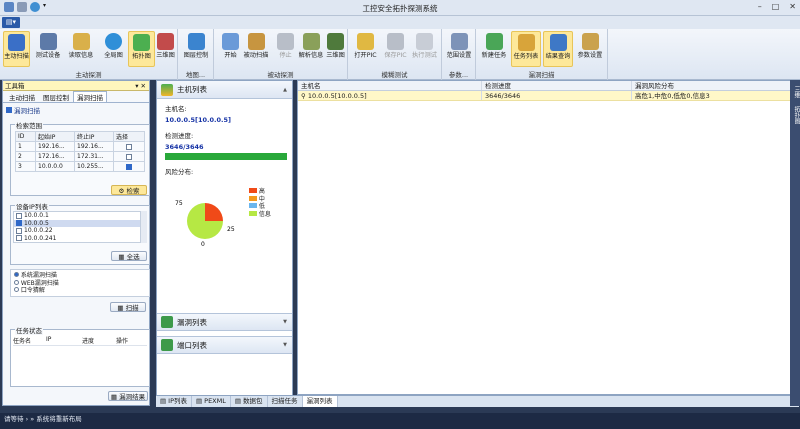 This screenshot has height=429, width=800. What do you see at coordinates (494, 41) in the screenshot?
I see `new-document-icon` at bounding box center [494, 41].